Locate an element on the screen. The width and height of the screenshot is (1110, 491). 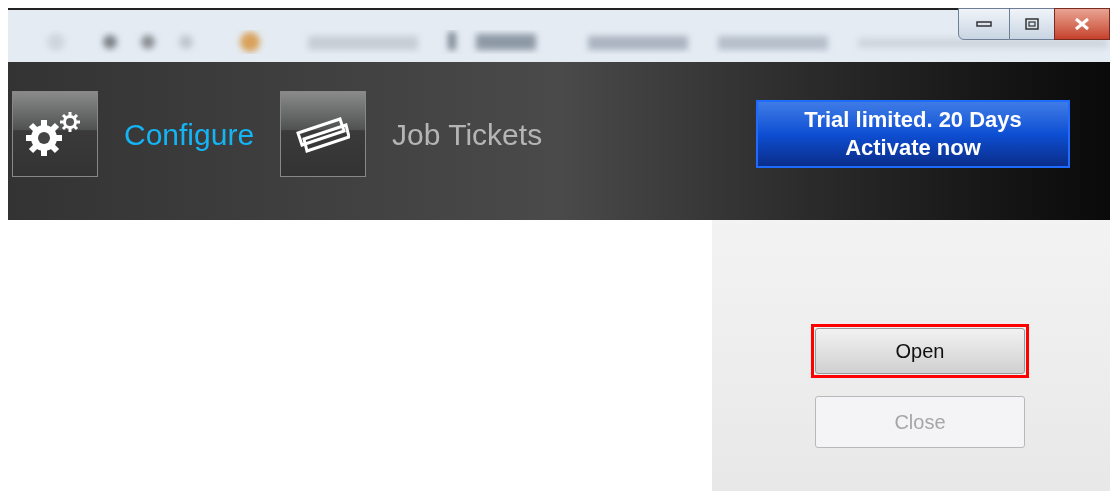
minimize-button is located at coordinates (984, 24).